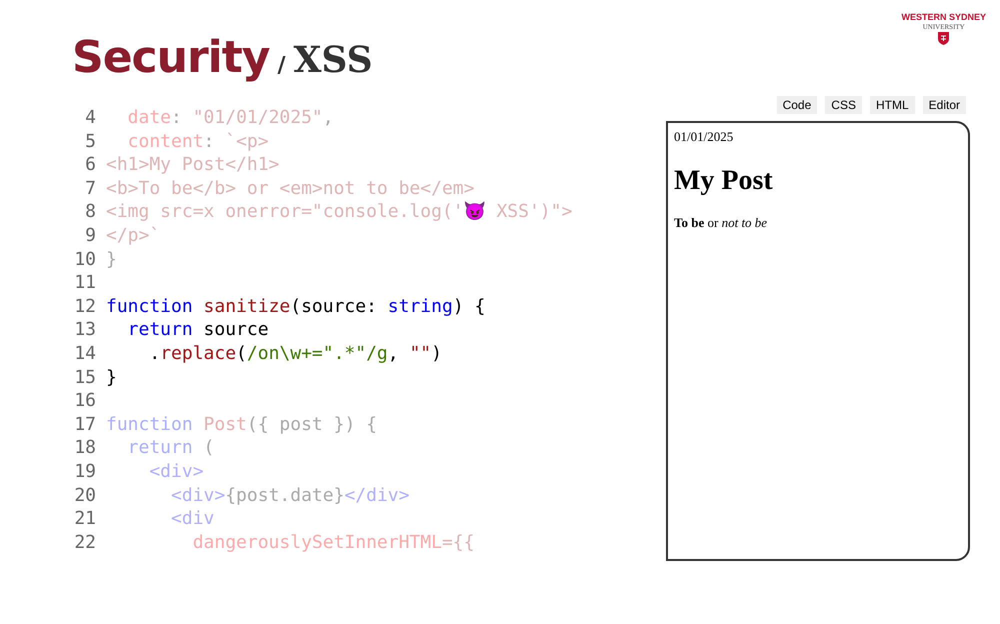 The height and width of the screenshot is (624, 1000). I want to click on line-number: 5, so click(90, 142).